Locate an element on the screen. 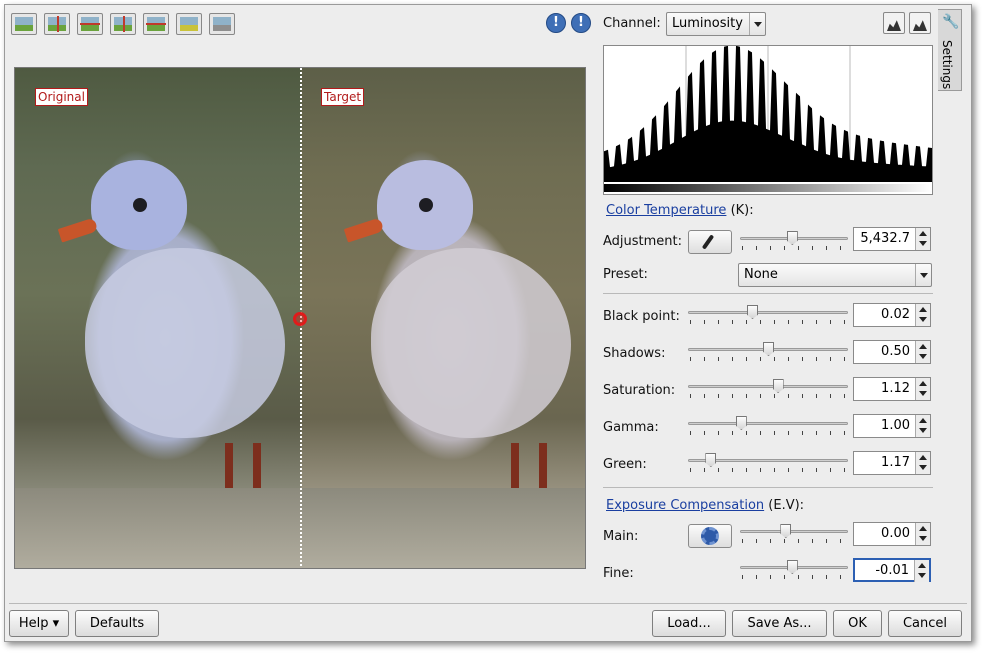 The image size is (982, 656). adjustment-label: Adjustment: is located at coordinates (643, 241).